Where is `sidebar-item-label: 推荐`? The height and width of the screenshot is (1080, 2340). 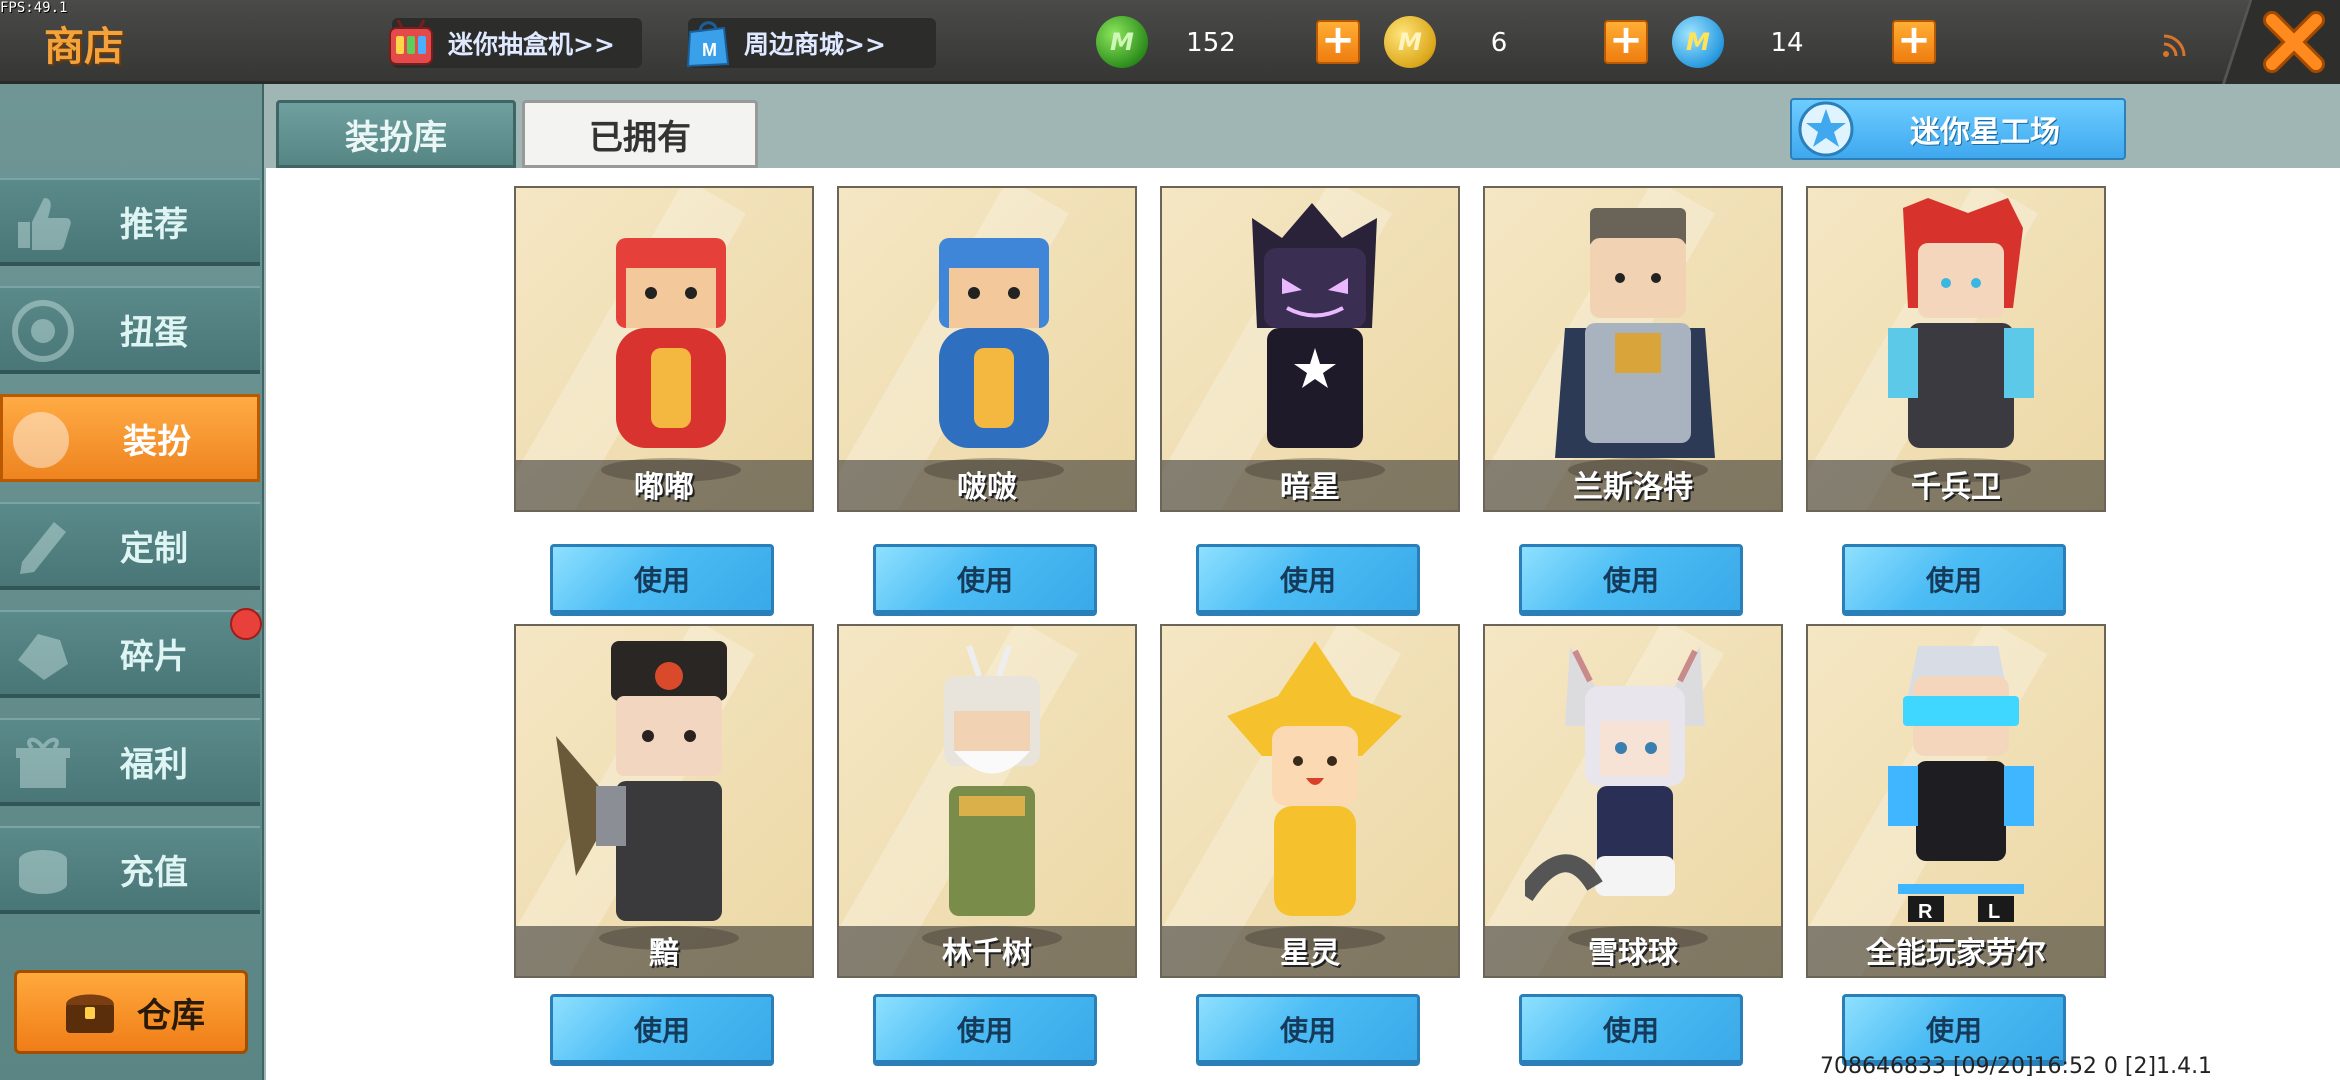
sidebar-item-label: 推荐 is located at coordinates (154, 224).